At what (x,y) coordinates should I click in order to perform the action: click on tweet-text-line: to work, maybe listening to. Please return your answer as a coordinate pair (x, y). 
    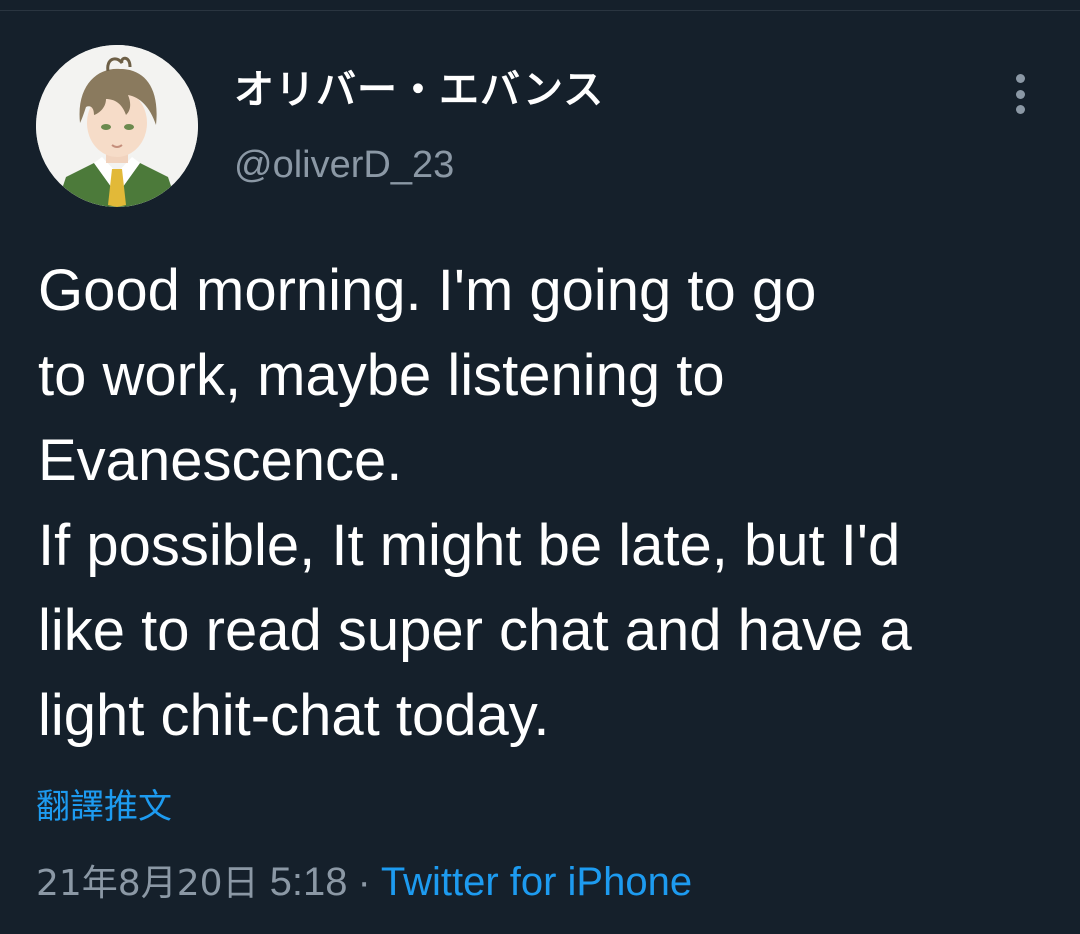
    Looking at the image, I should click on (381, 375).